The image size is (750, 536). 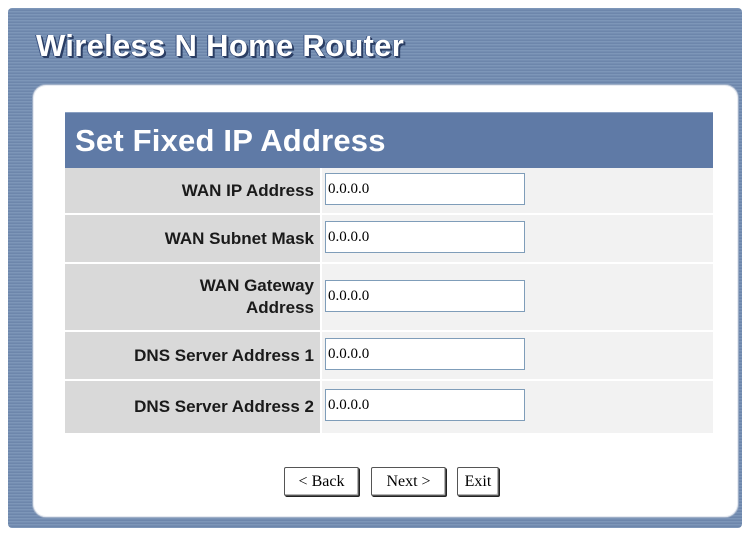 I want to click on next-button: Next >, so click(x=408, y=481).